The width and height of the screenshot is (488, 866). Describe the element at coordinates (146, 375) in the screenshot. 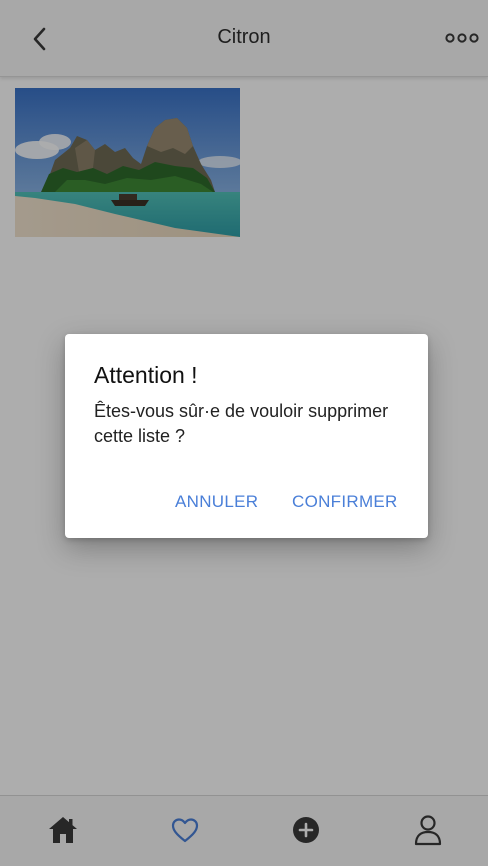

I see `dialog-title: Attention !` at that location.